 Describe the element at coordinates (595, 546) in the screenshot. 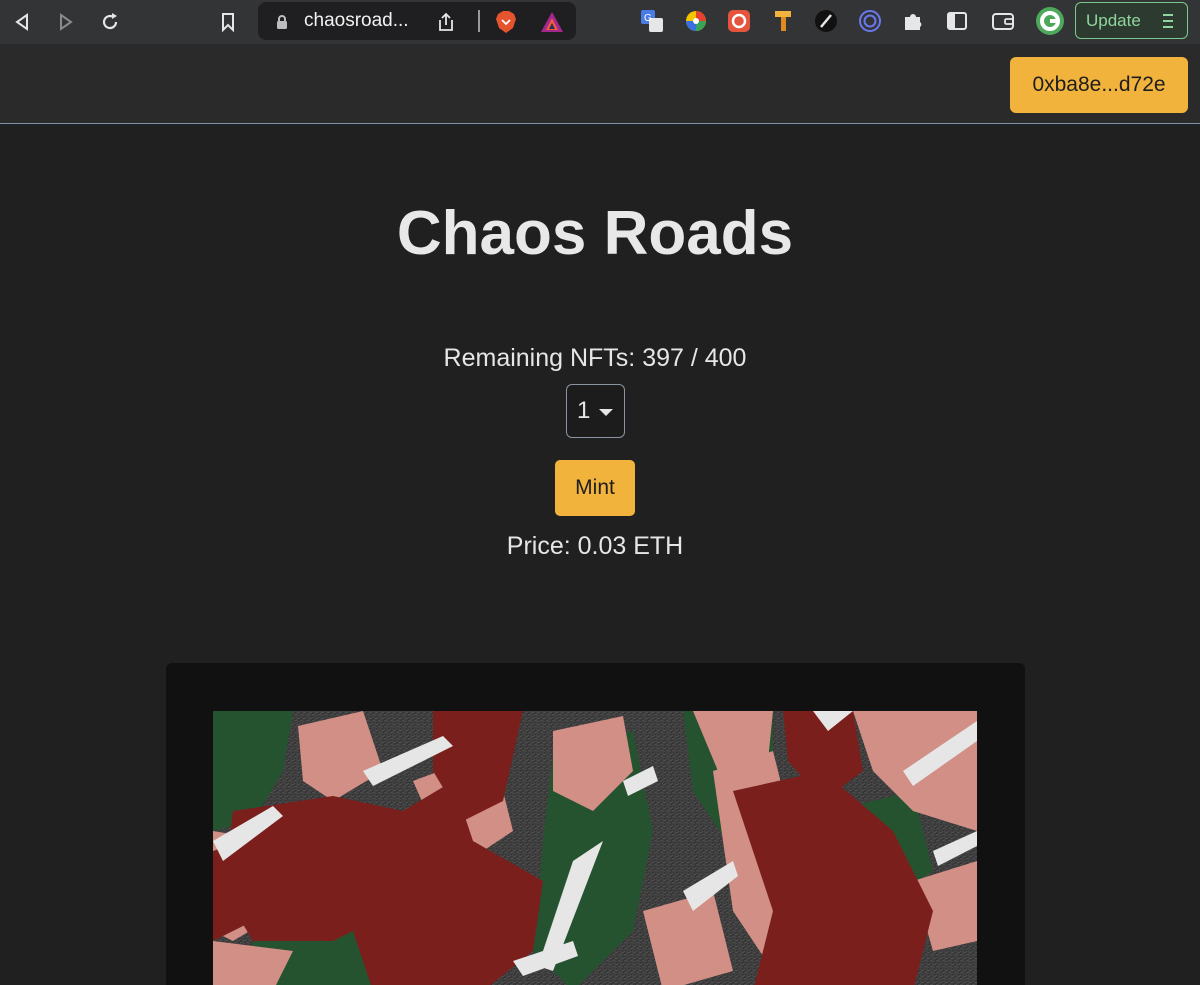

I see `price-label: Price: 0.03 ETH` at that location.